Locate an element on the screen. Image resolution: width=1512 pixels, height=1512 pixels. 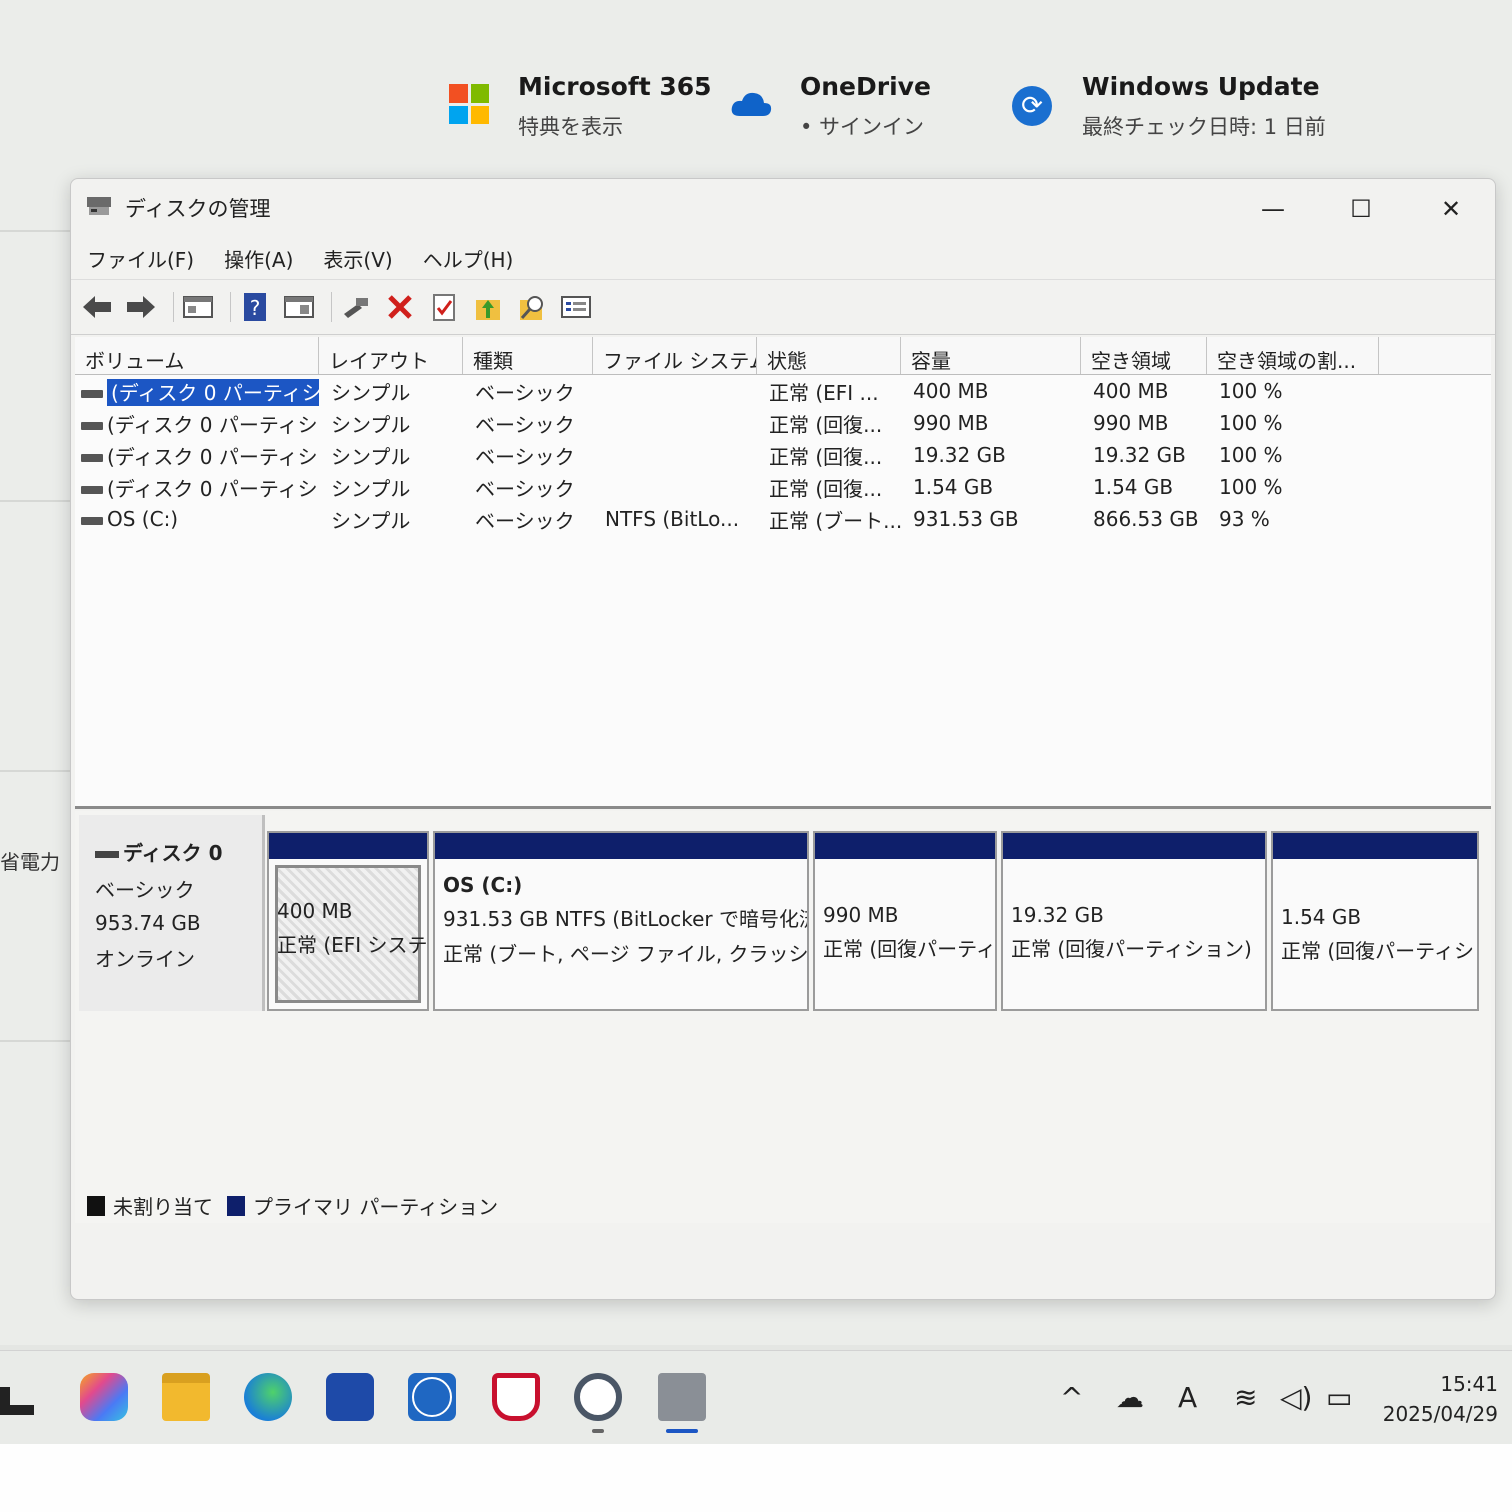
promo-title: Windows Update is located at coordinates (1201, 86).